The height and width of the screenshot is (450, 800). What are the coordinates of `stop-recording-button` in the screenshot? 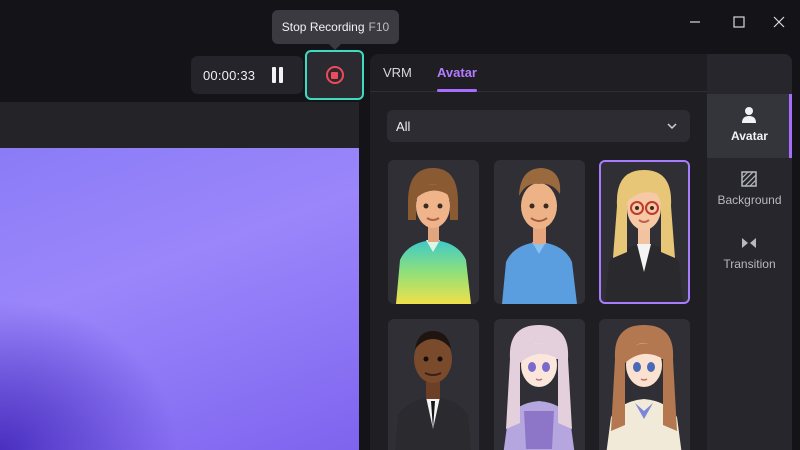 It's located at (334, 75).